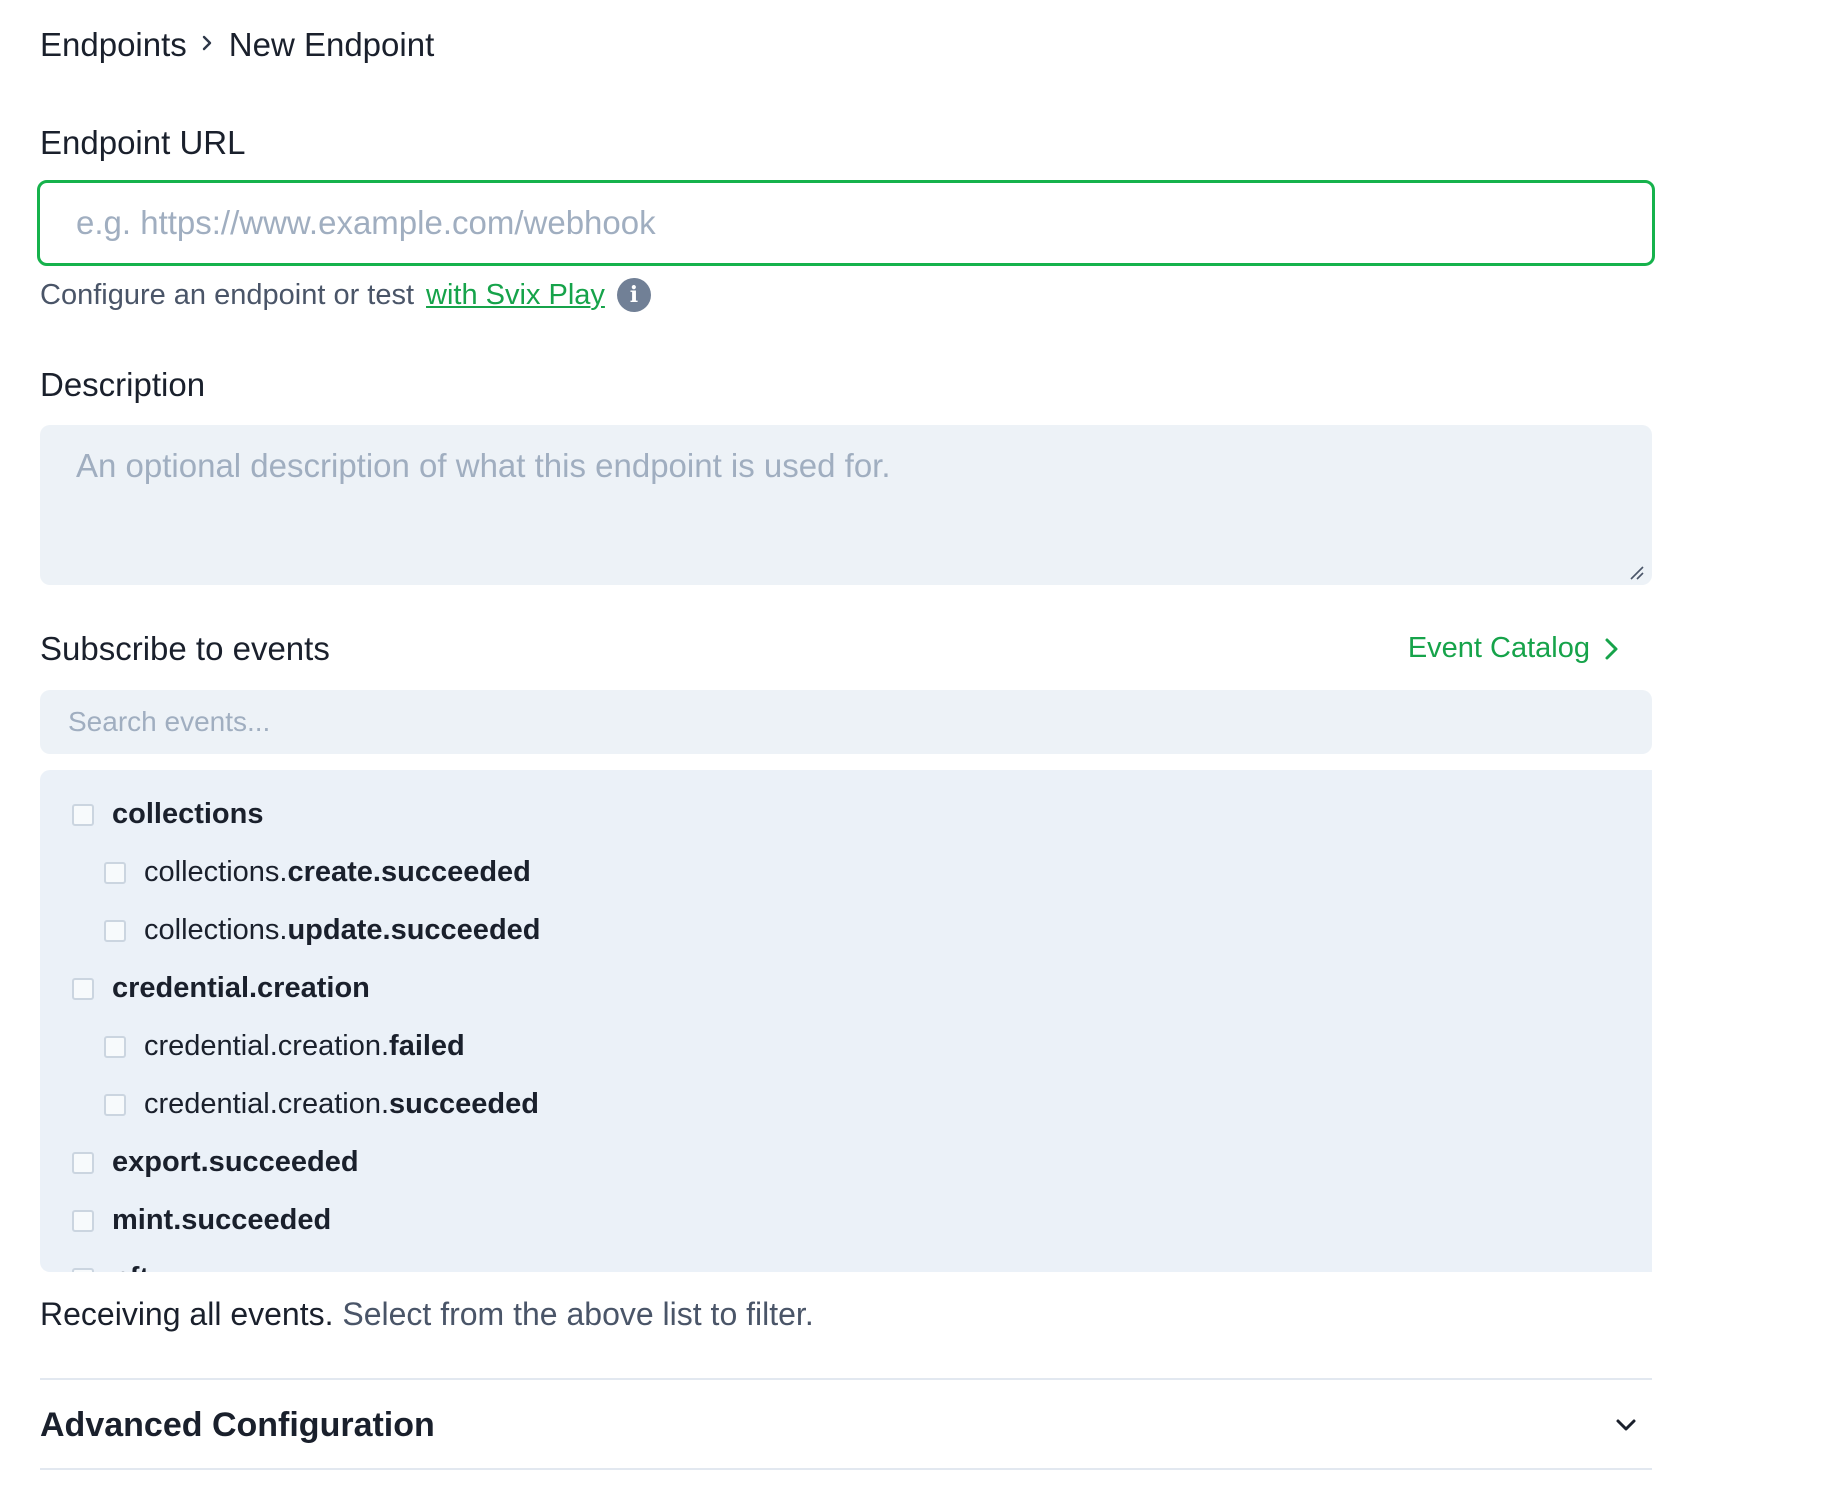 Image resolution: width=1836 pixels, height=1496 pixels. I want to click on event-credential-creation-succeeded: credential.creation.succeeded, so click(321, 1104).